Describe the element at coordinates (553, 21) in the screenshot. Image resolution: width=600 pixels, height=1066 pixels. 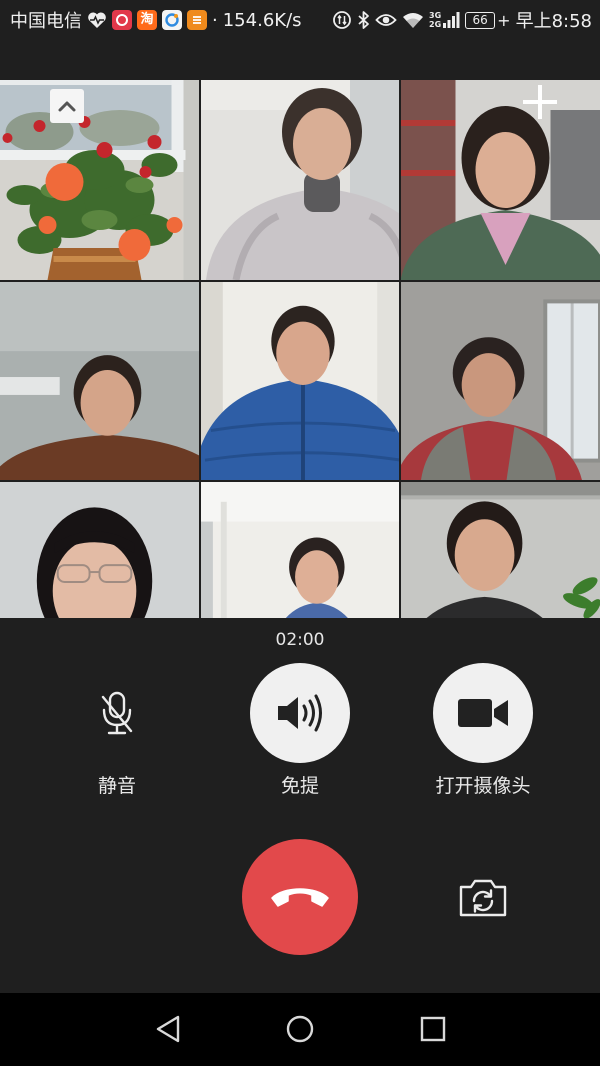
I see `clock: 早上8:58` at that location.